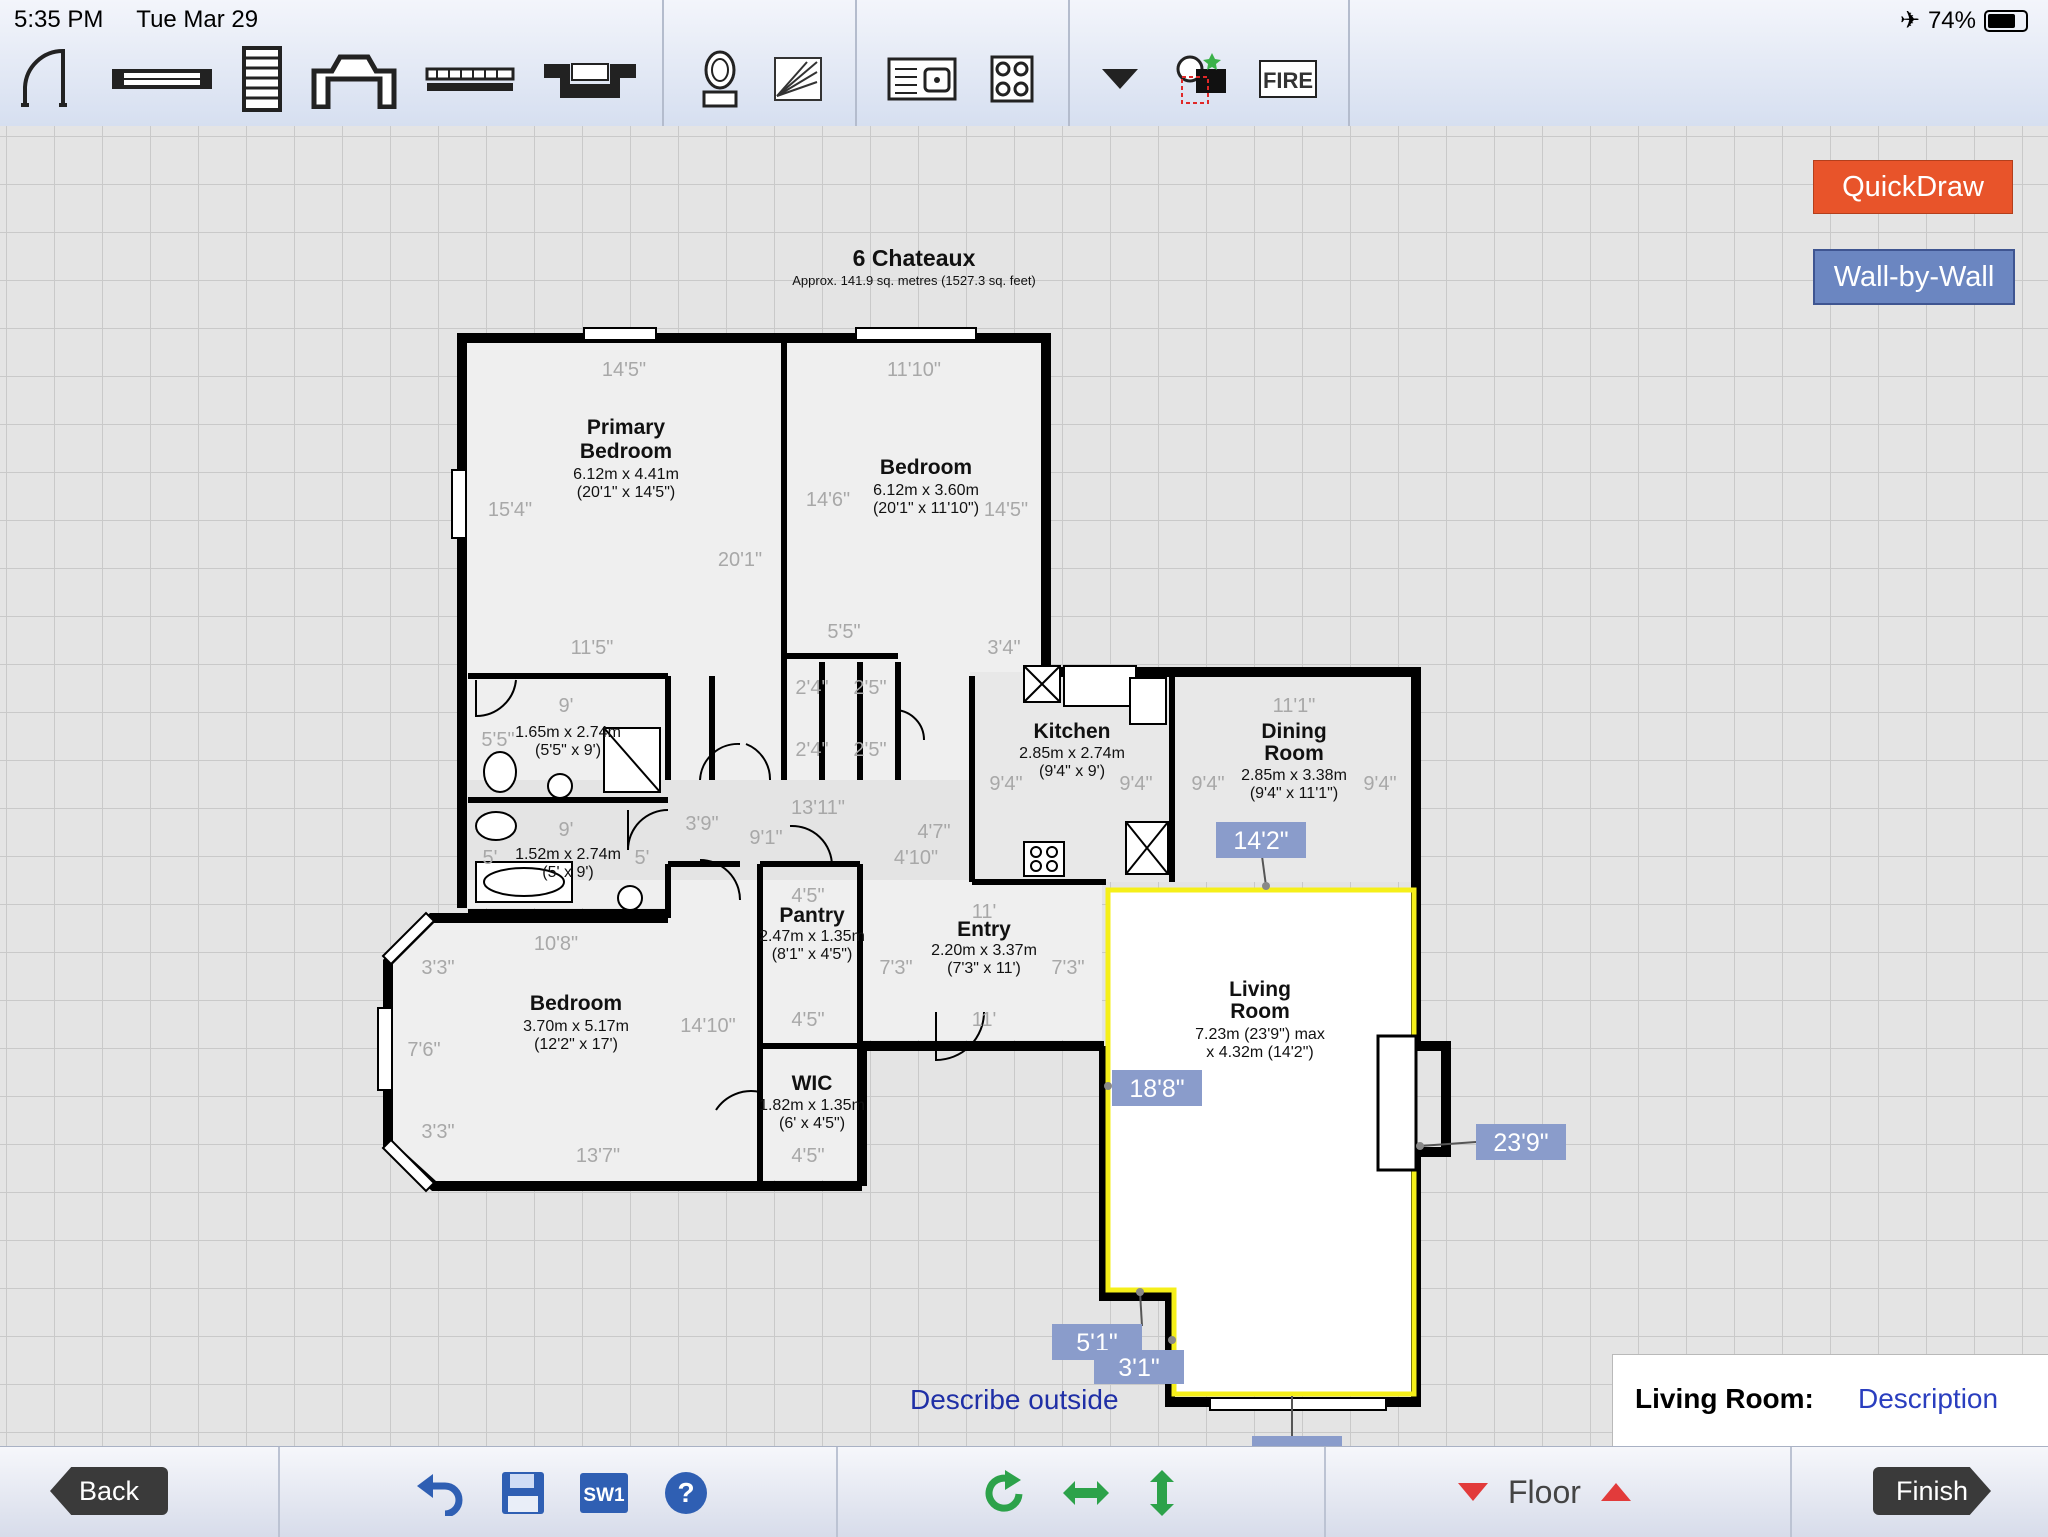 This screenshot has height=1537, width=2048. I want to click on fire-icon: FIRE, so click(1288, 79).